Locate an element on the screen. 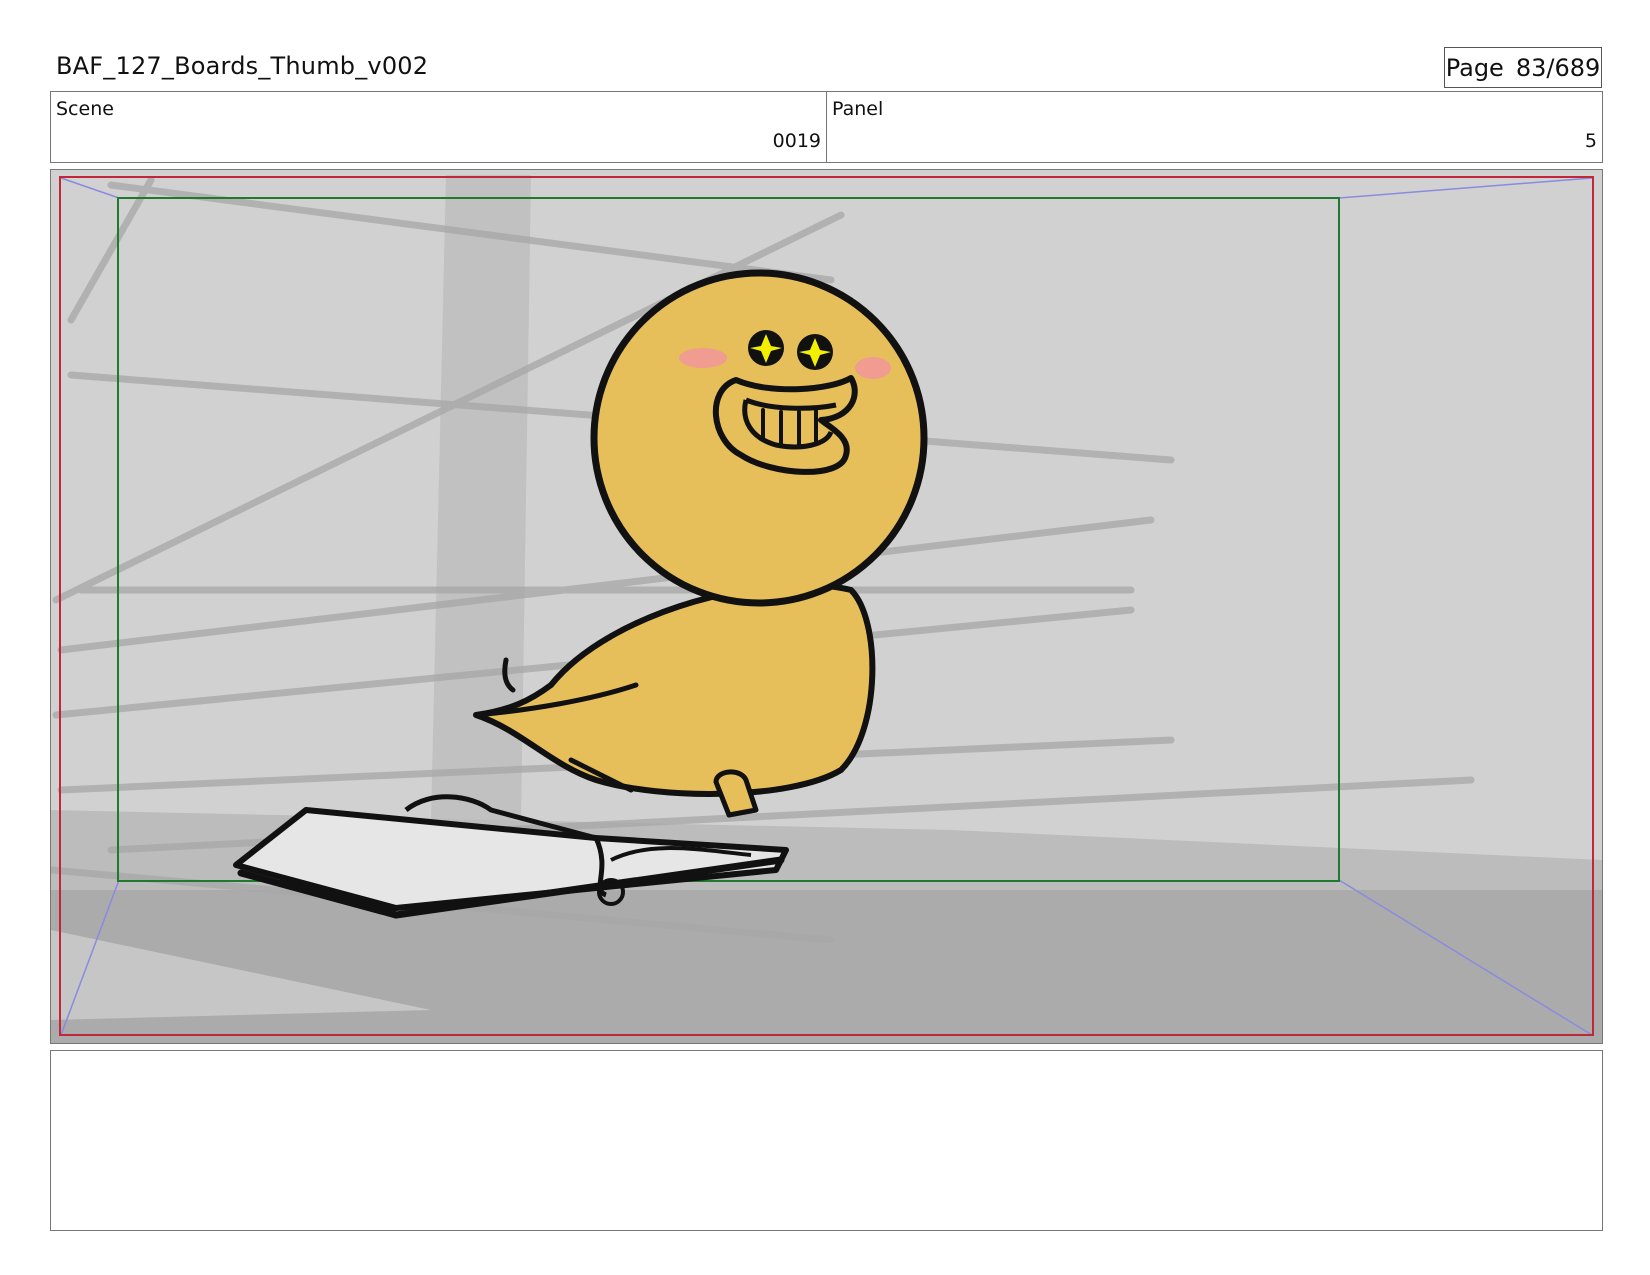  scene-panel-info: Scene 0019 Panel 5 is located at coordinates (826, 127).